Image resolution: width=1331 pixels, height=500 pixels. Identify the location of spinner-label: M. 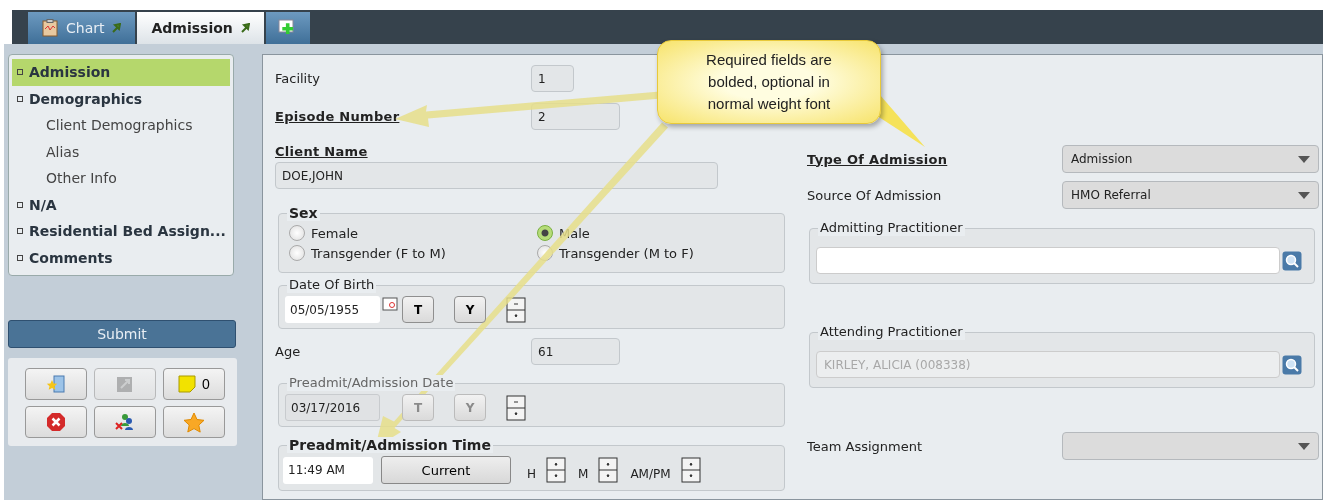
(583, 474).